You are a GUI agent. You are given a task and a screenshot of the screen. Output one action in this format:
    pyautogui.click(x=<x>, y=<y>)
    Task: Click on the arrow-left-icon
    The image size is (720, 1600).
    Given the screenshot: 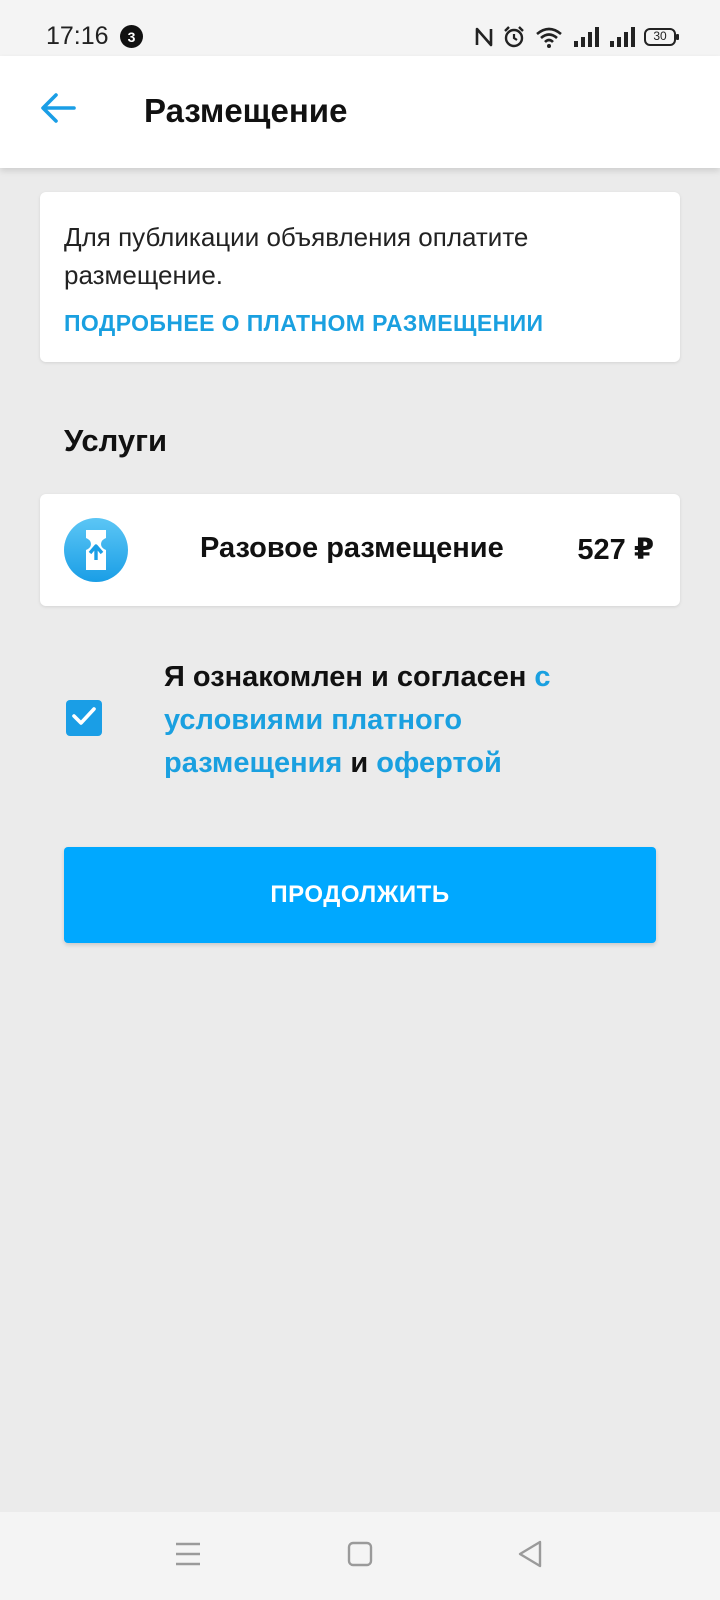 What is the action you would take?
    pyautogui.click(x=58, y=110)
    